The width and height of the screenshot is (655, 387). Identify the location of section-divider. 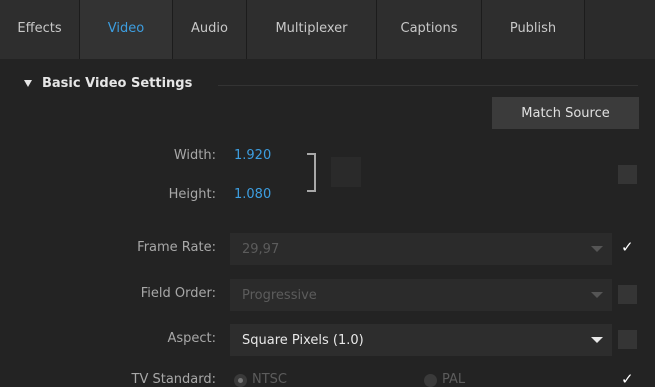
(428, 85).